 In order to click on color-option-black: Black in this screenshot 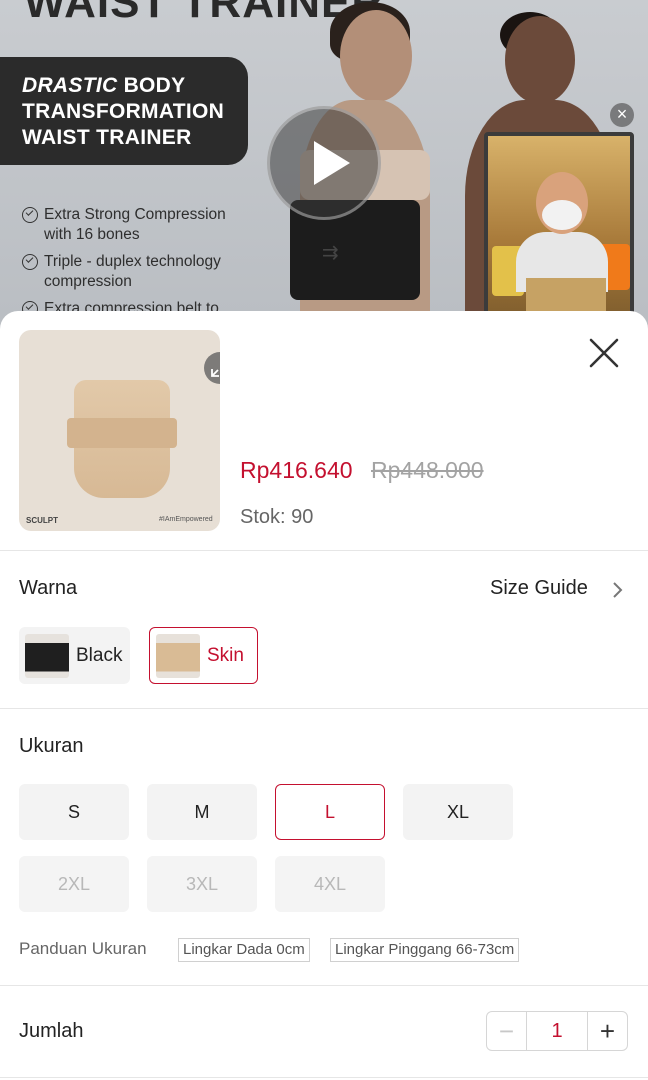, I will do `click(74, 655)`.